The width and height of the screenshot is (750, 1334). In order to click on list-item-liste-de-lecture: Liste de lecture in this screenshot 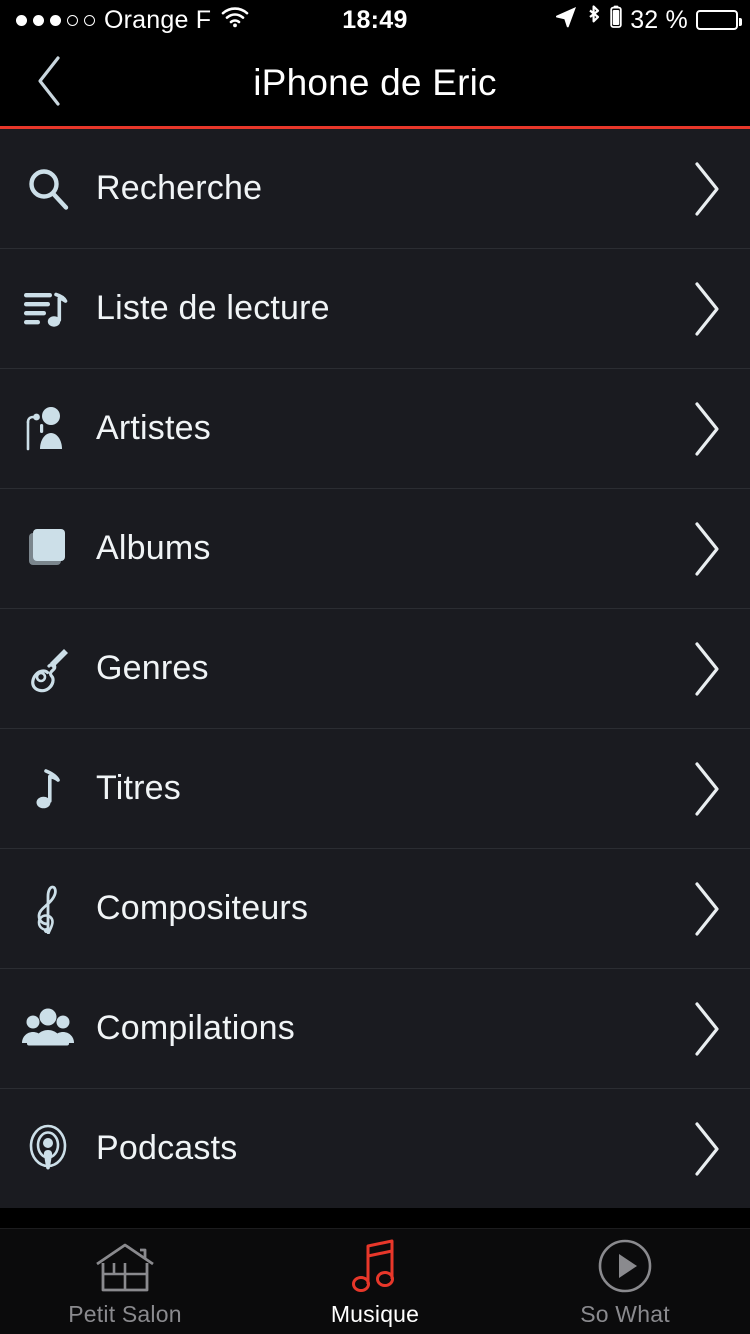, I will do `click(375, 309)`.